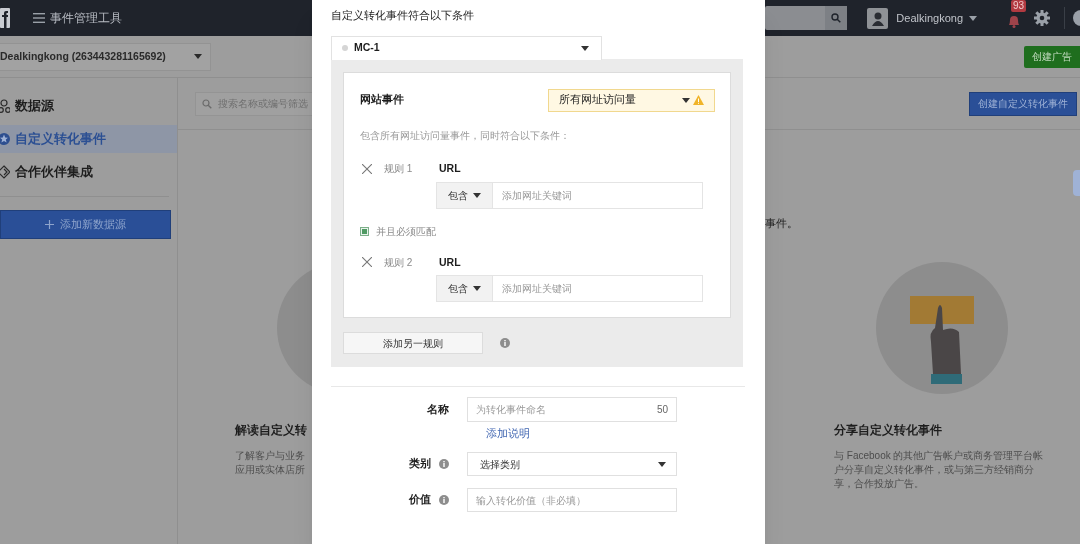 This screenshot has height=544, width=1080. Describe the element at coordinates (5, 139) in the screenshot. I see `star-icon` at that location.